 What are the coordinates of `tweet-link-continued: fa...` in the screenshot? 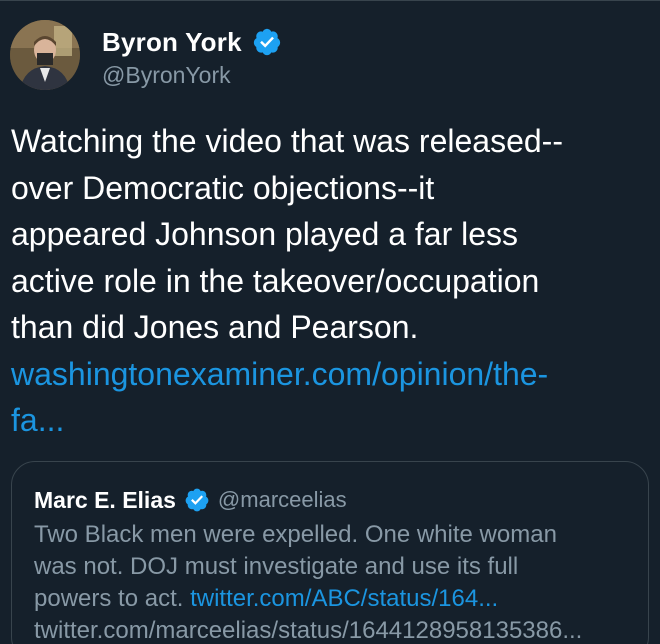 It's located at (37, 420).